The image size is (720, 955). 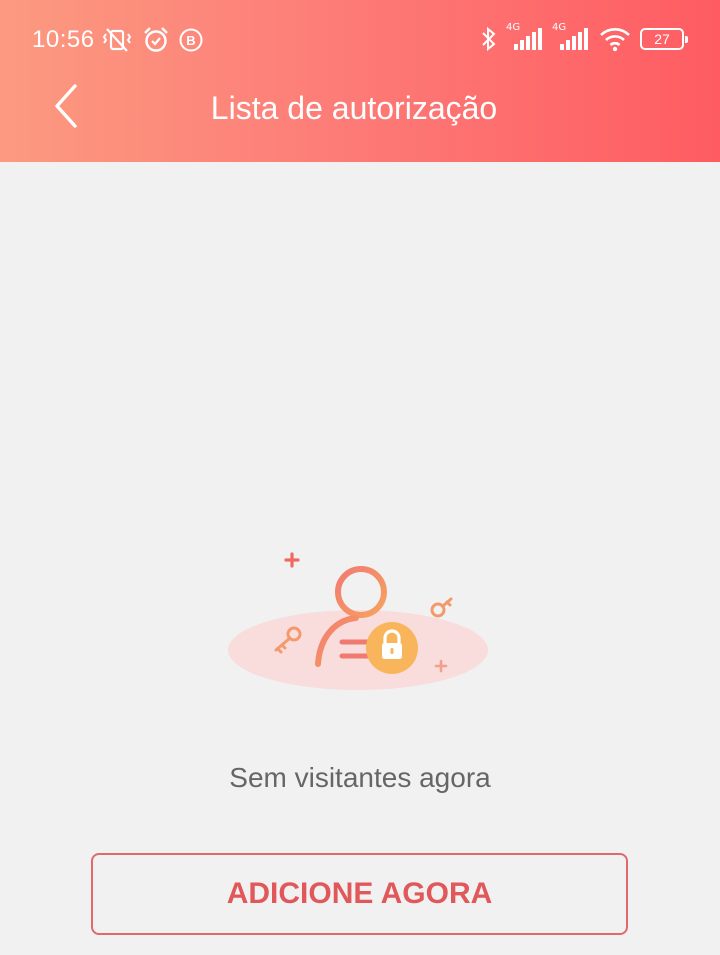 I want to click on nav-bar: Lista de autorização, so click(x=360, y=120).